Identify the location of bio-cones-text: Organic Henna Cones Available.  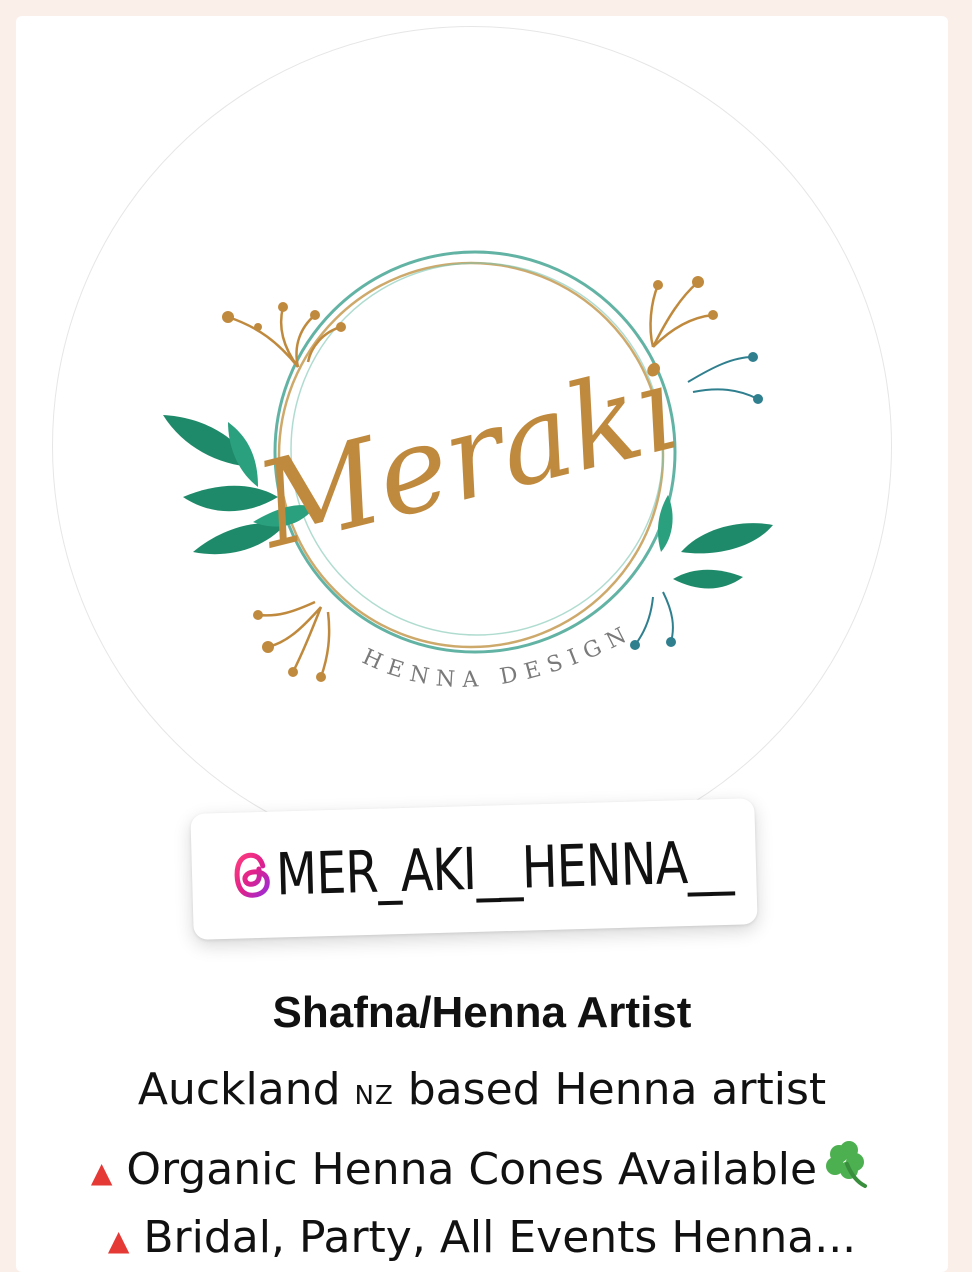
(472, 1169).